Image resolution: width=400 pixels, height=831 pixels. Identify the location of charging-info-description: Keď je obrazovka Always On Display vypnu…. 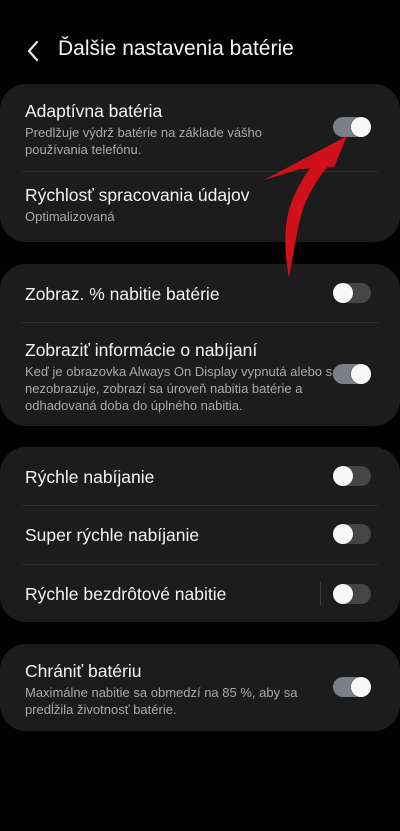
(182, 388).